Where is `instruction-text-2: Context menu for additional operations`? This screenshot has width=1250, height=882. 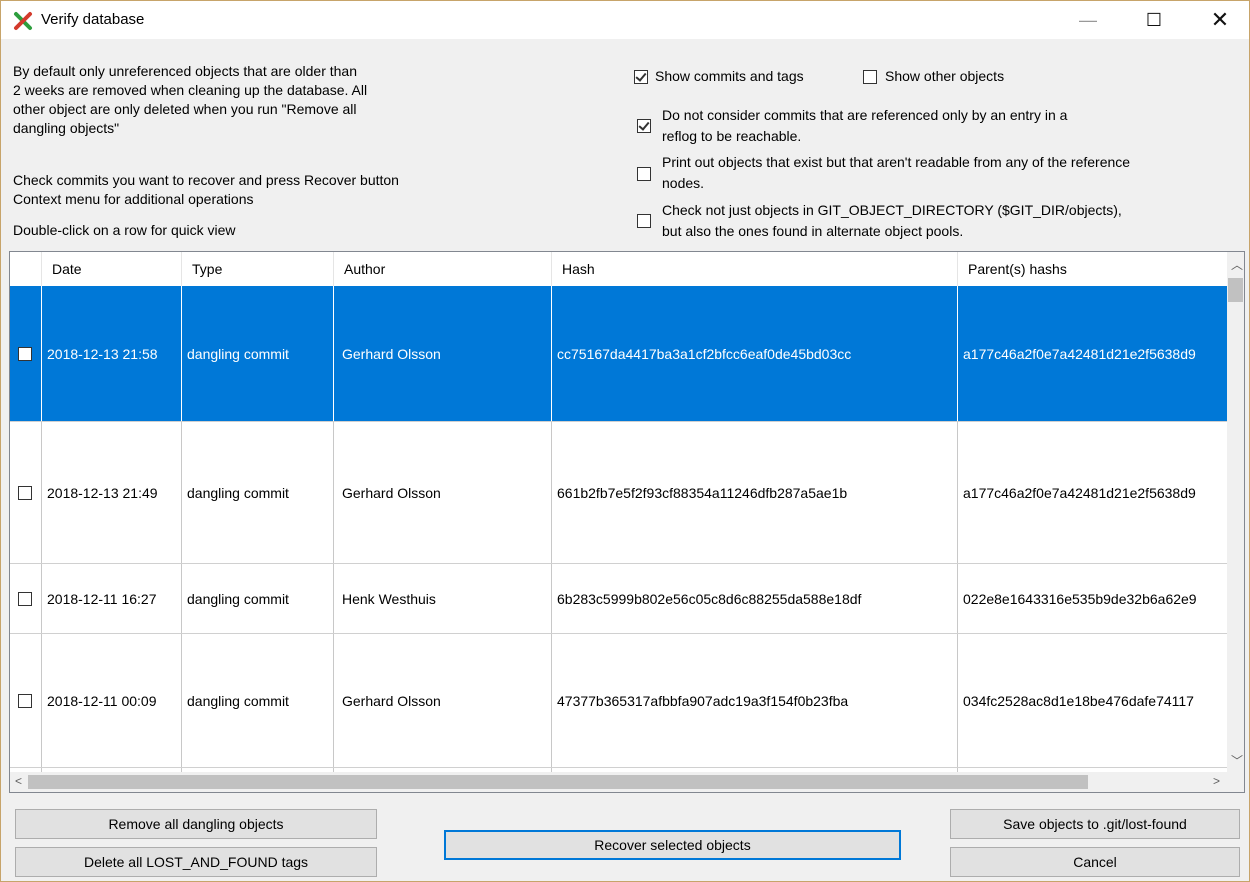
instruction-text-2: Context menu for additional operations is located at coordinates (133, 199).